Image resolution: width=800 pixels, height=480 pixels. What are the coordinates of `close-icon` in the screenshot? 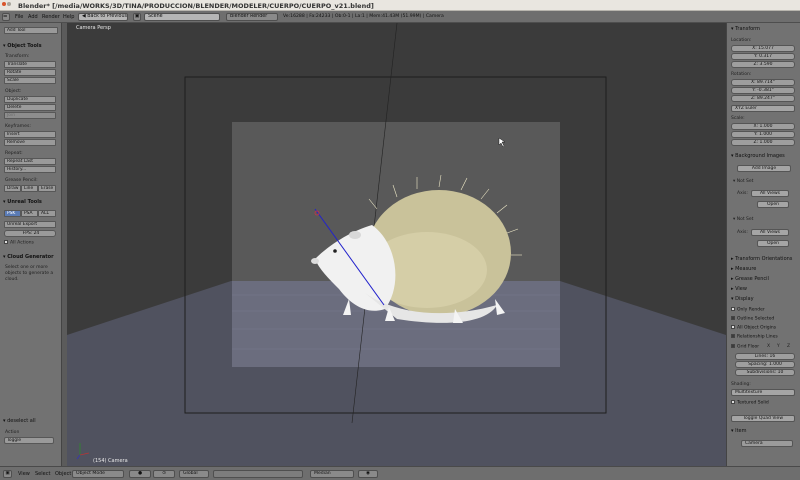 It's located at (4, 4).